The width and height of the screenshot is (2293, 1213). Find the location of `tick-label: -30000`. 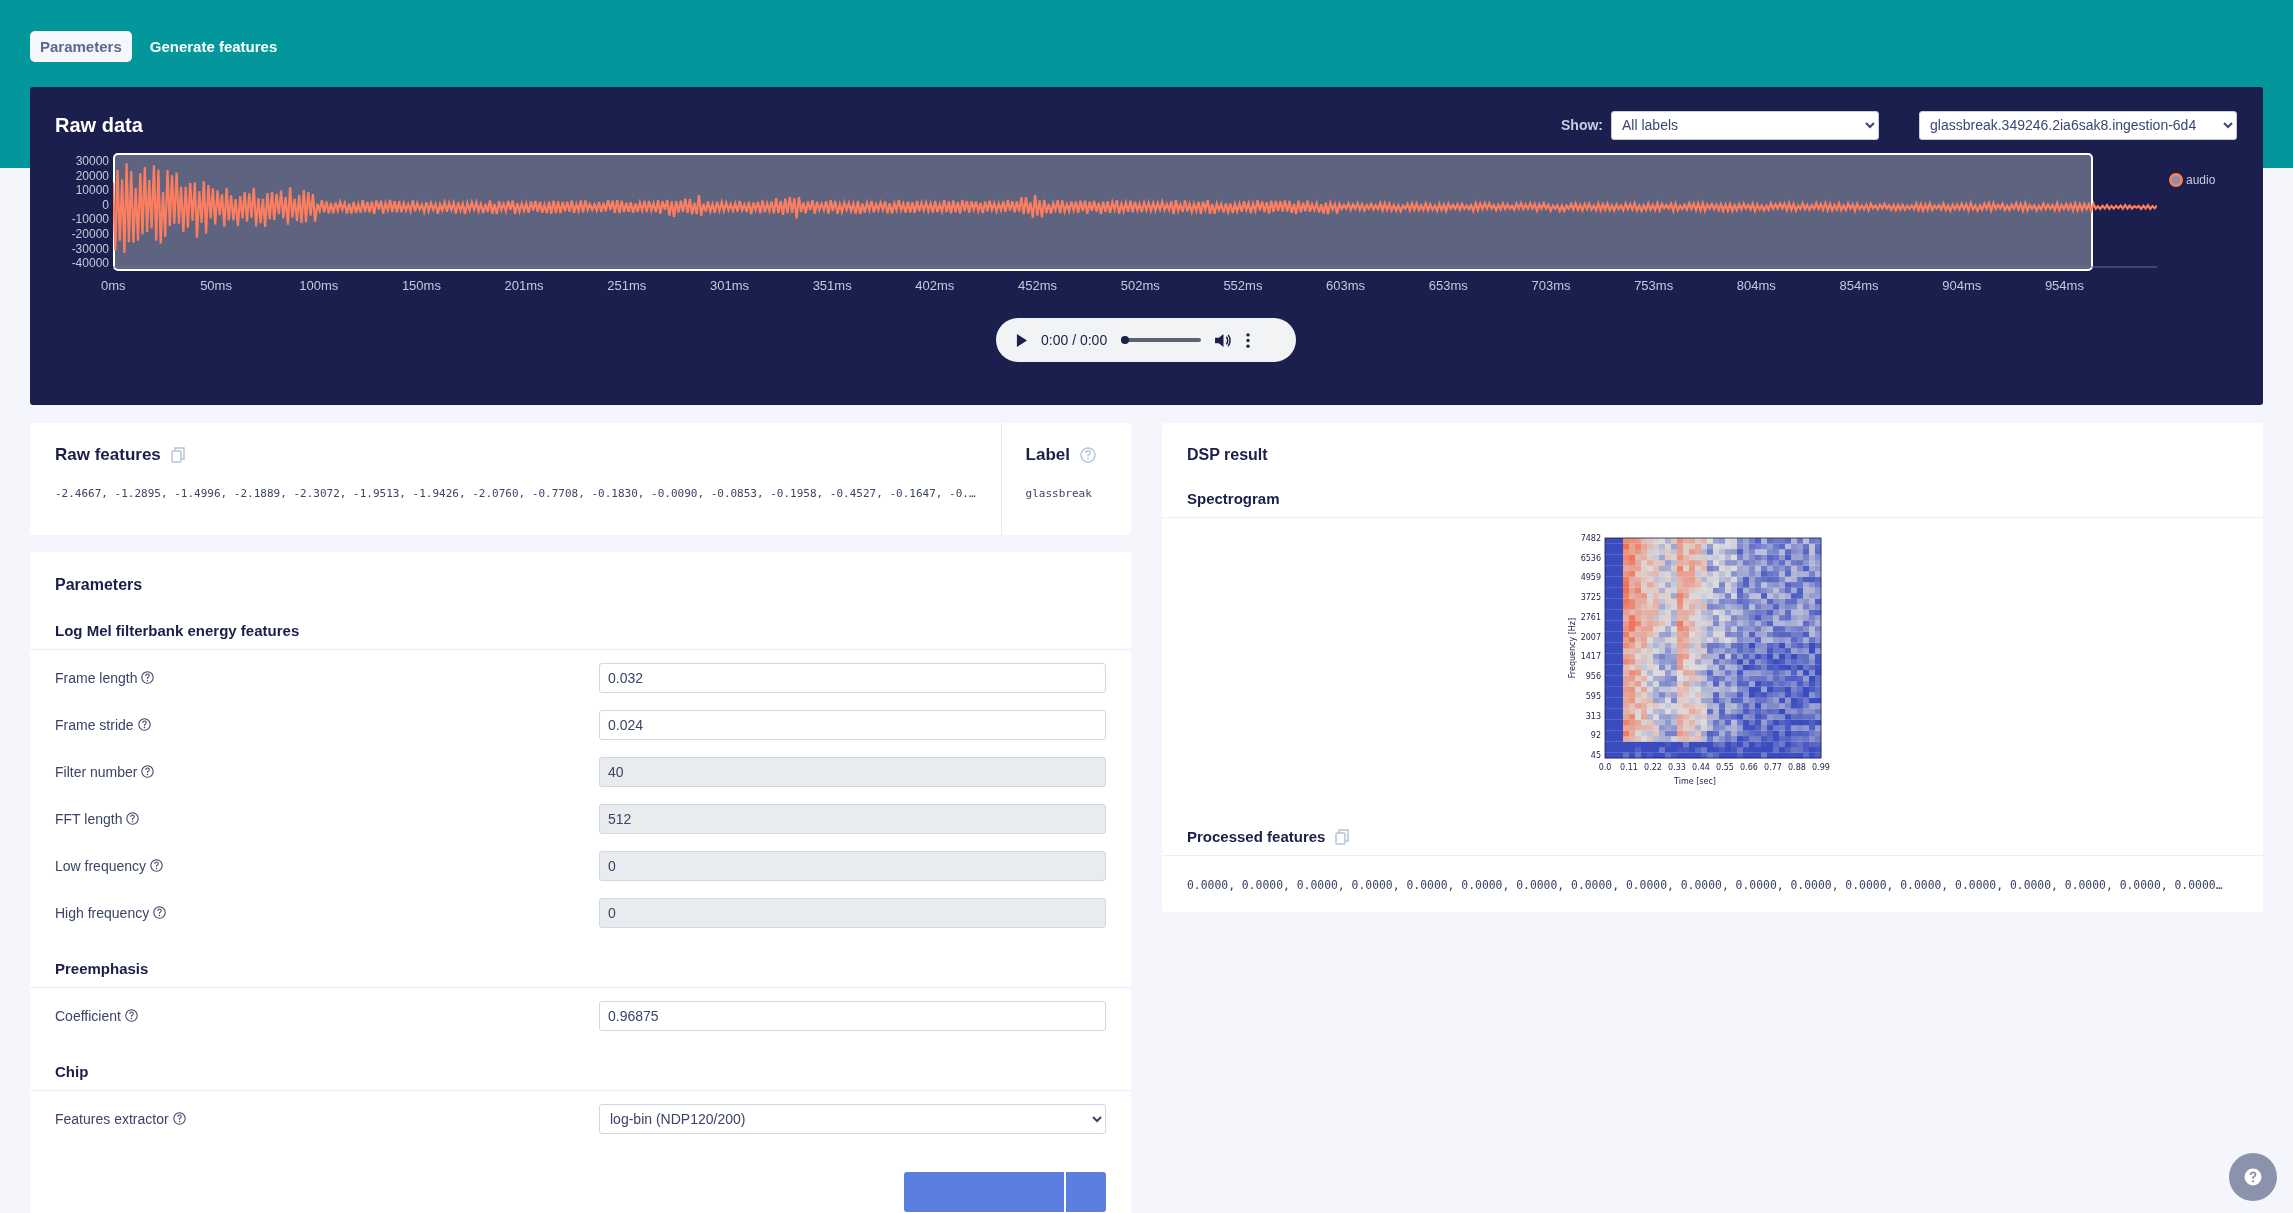

tick-label: -30000 is located at coordinates (90, 249).